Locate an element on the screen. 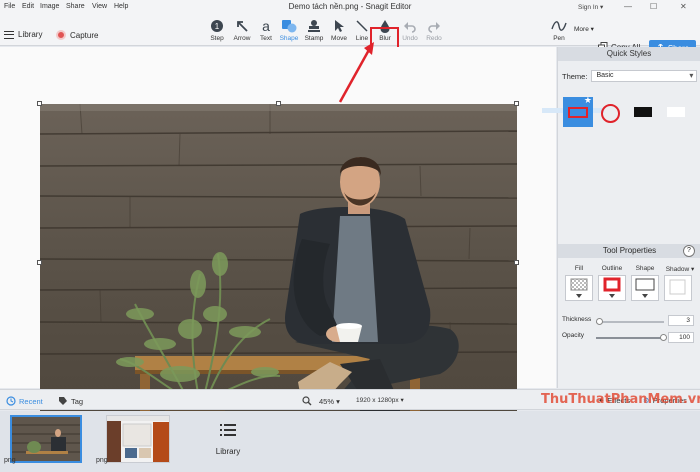 The image size is (700, 472). resize-handle-top-left is located at coordinates (39, 103).